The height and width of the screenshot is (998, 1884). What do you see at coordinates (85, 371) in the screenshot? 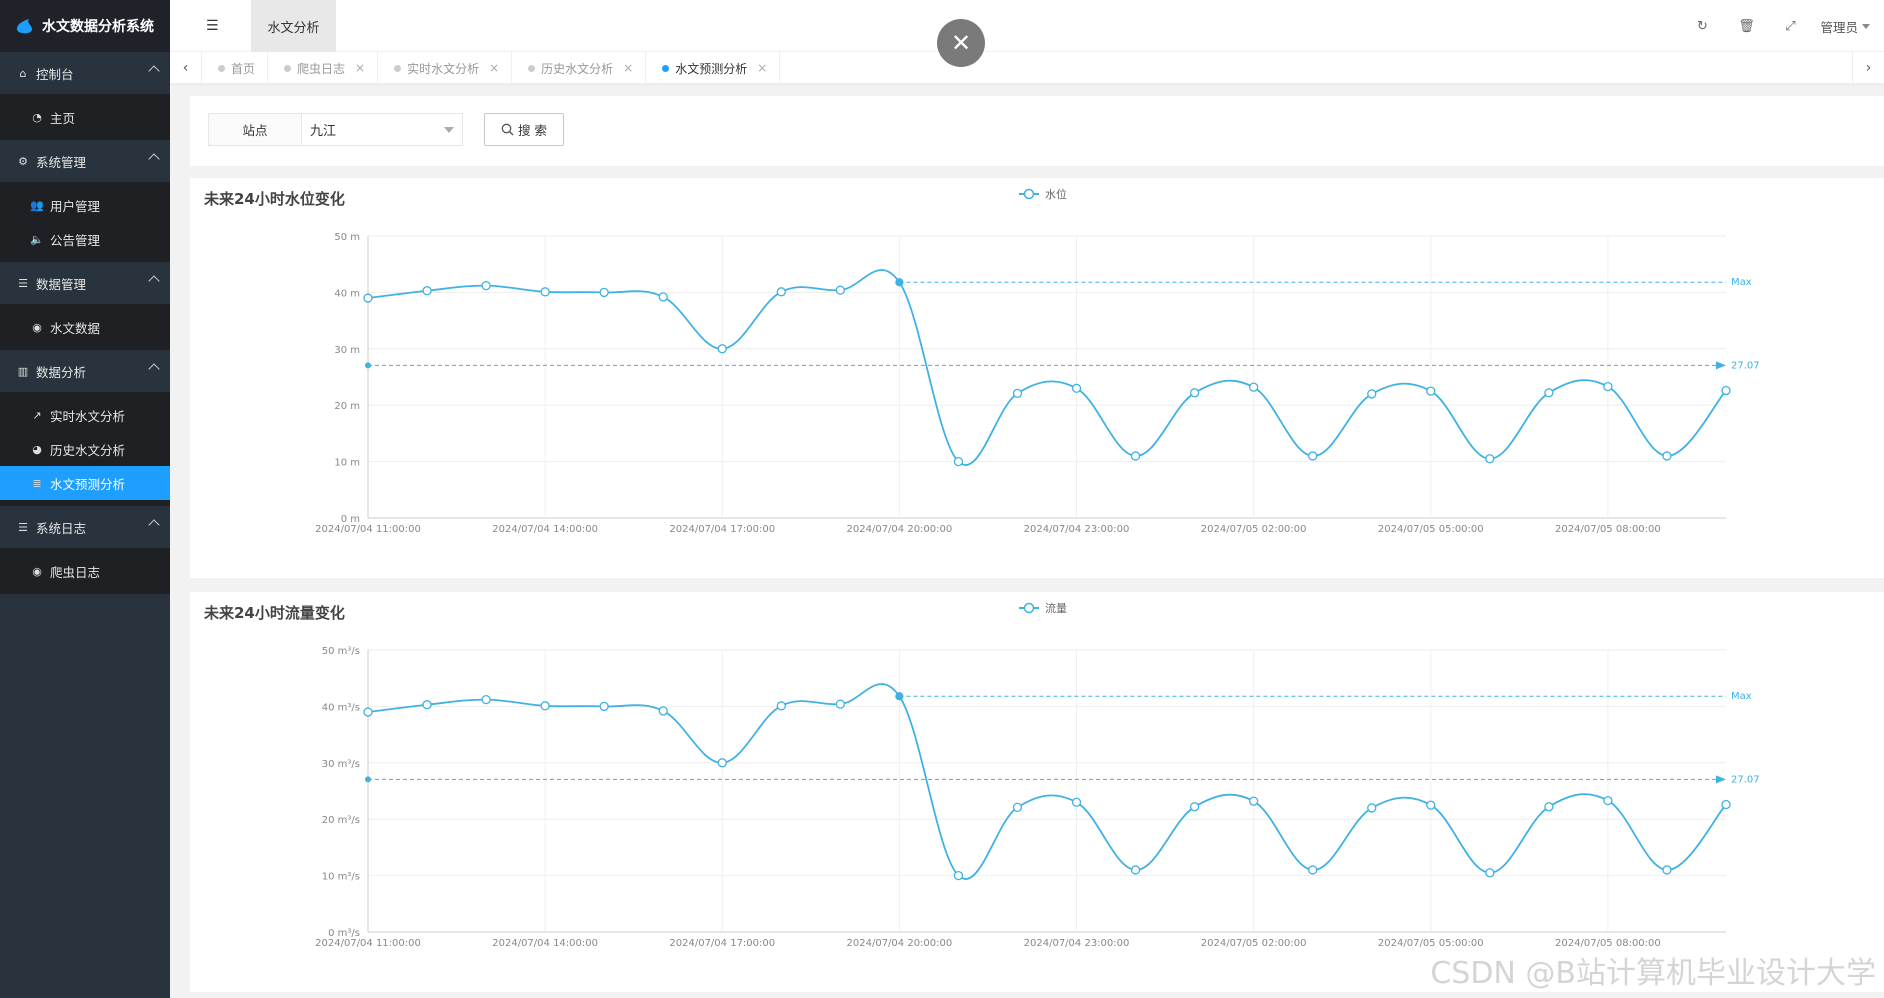
I see `menu-head-analysis: ▥ 数据分析` at bounding box center [85, 371].